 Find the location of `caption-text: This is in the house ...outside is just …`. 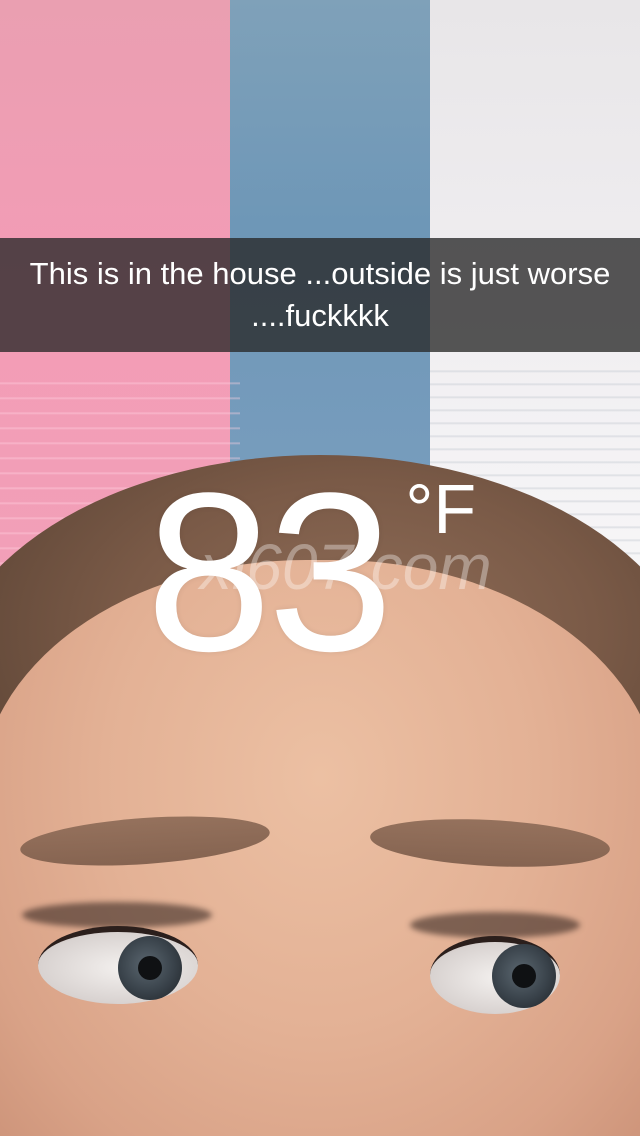

caption-text: This is in the house ...outside is just … is located at coordinates (320, 294).